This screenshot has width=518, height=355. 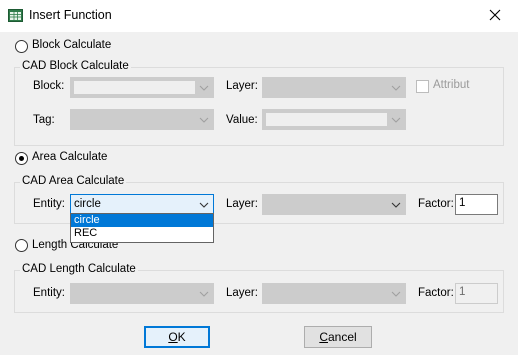 What do you see at coordinates (242, 86) in the screenshot?
I see `block-layer-label: Layer:` at bounding box center [242, 86].